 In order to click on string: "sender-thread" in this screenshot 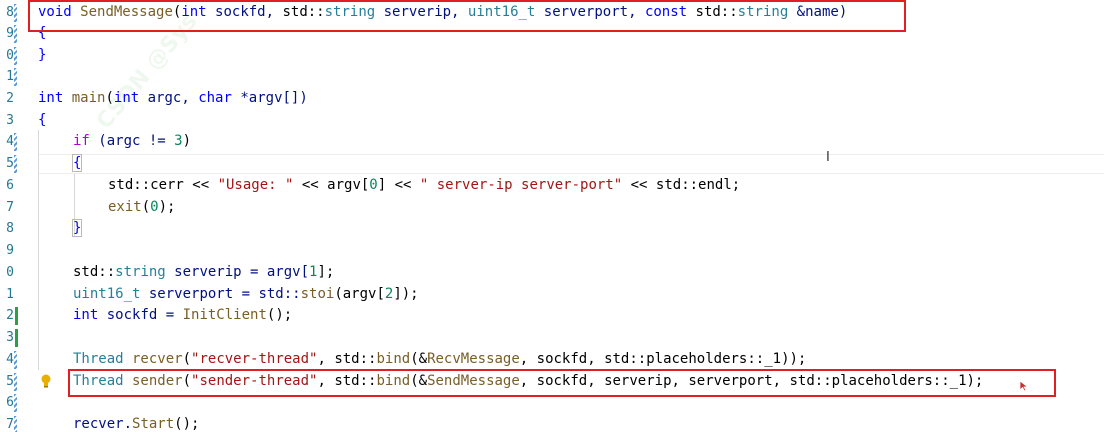, I will do `click(254, 381)`.